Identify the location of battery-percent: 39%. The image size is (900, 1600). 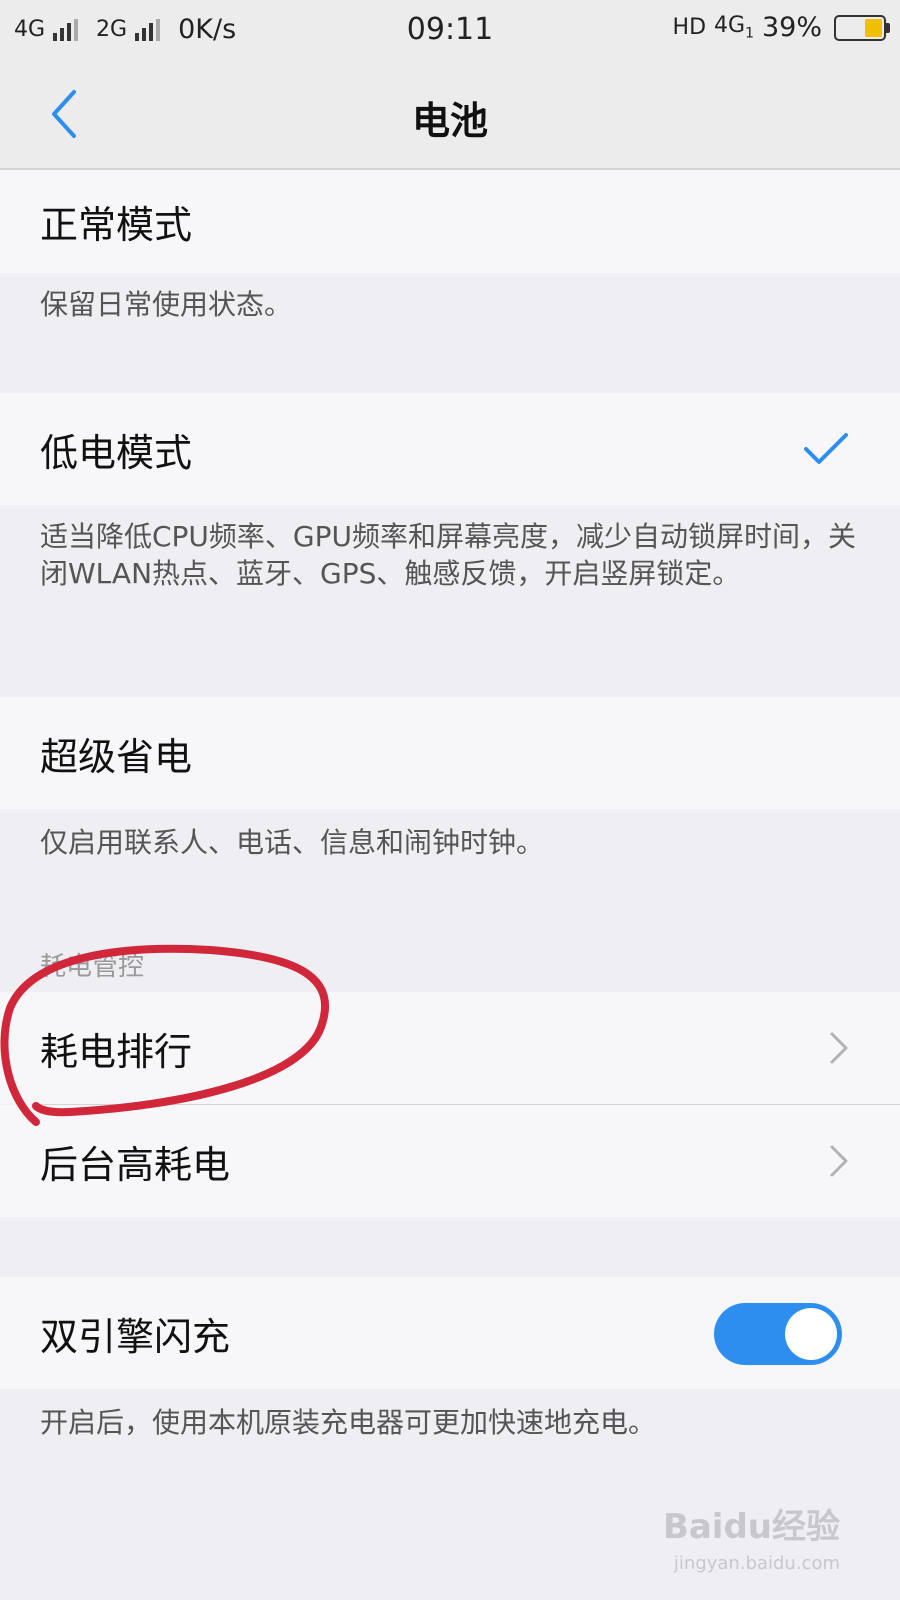
(791, 27).